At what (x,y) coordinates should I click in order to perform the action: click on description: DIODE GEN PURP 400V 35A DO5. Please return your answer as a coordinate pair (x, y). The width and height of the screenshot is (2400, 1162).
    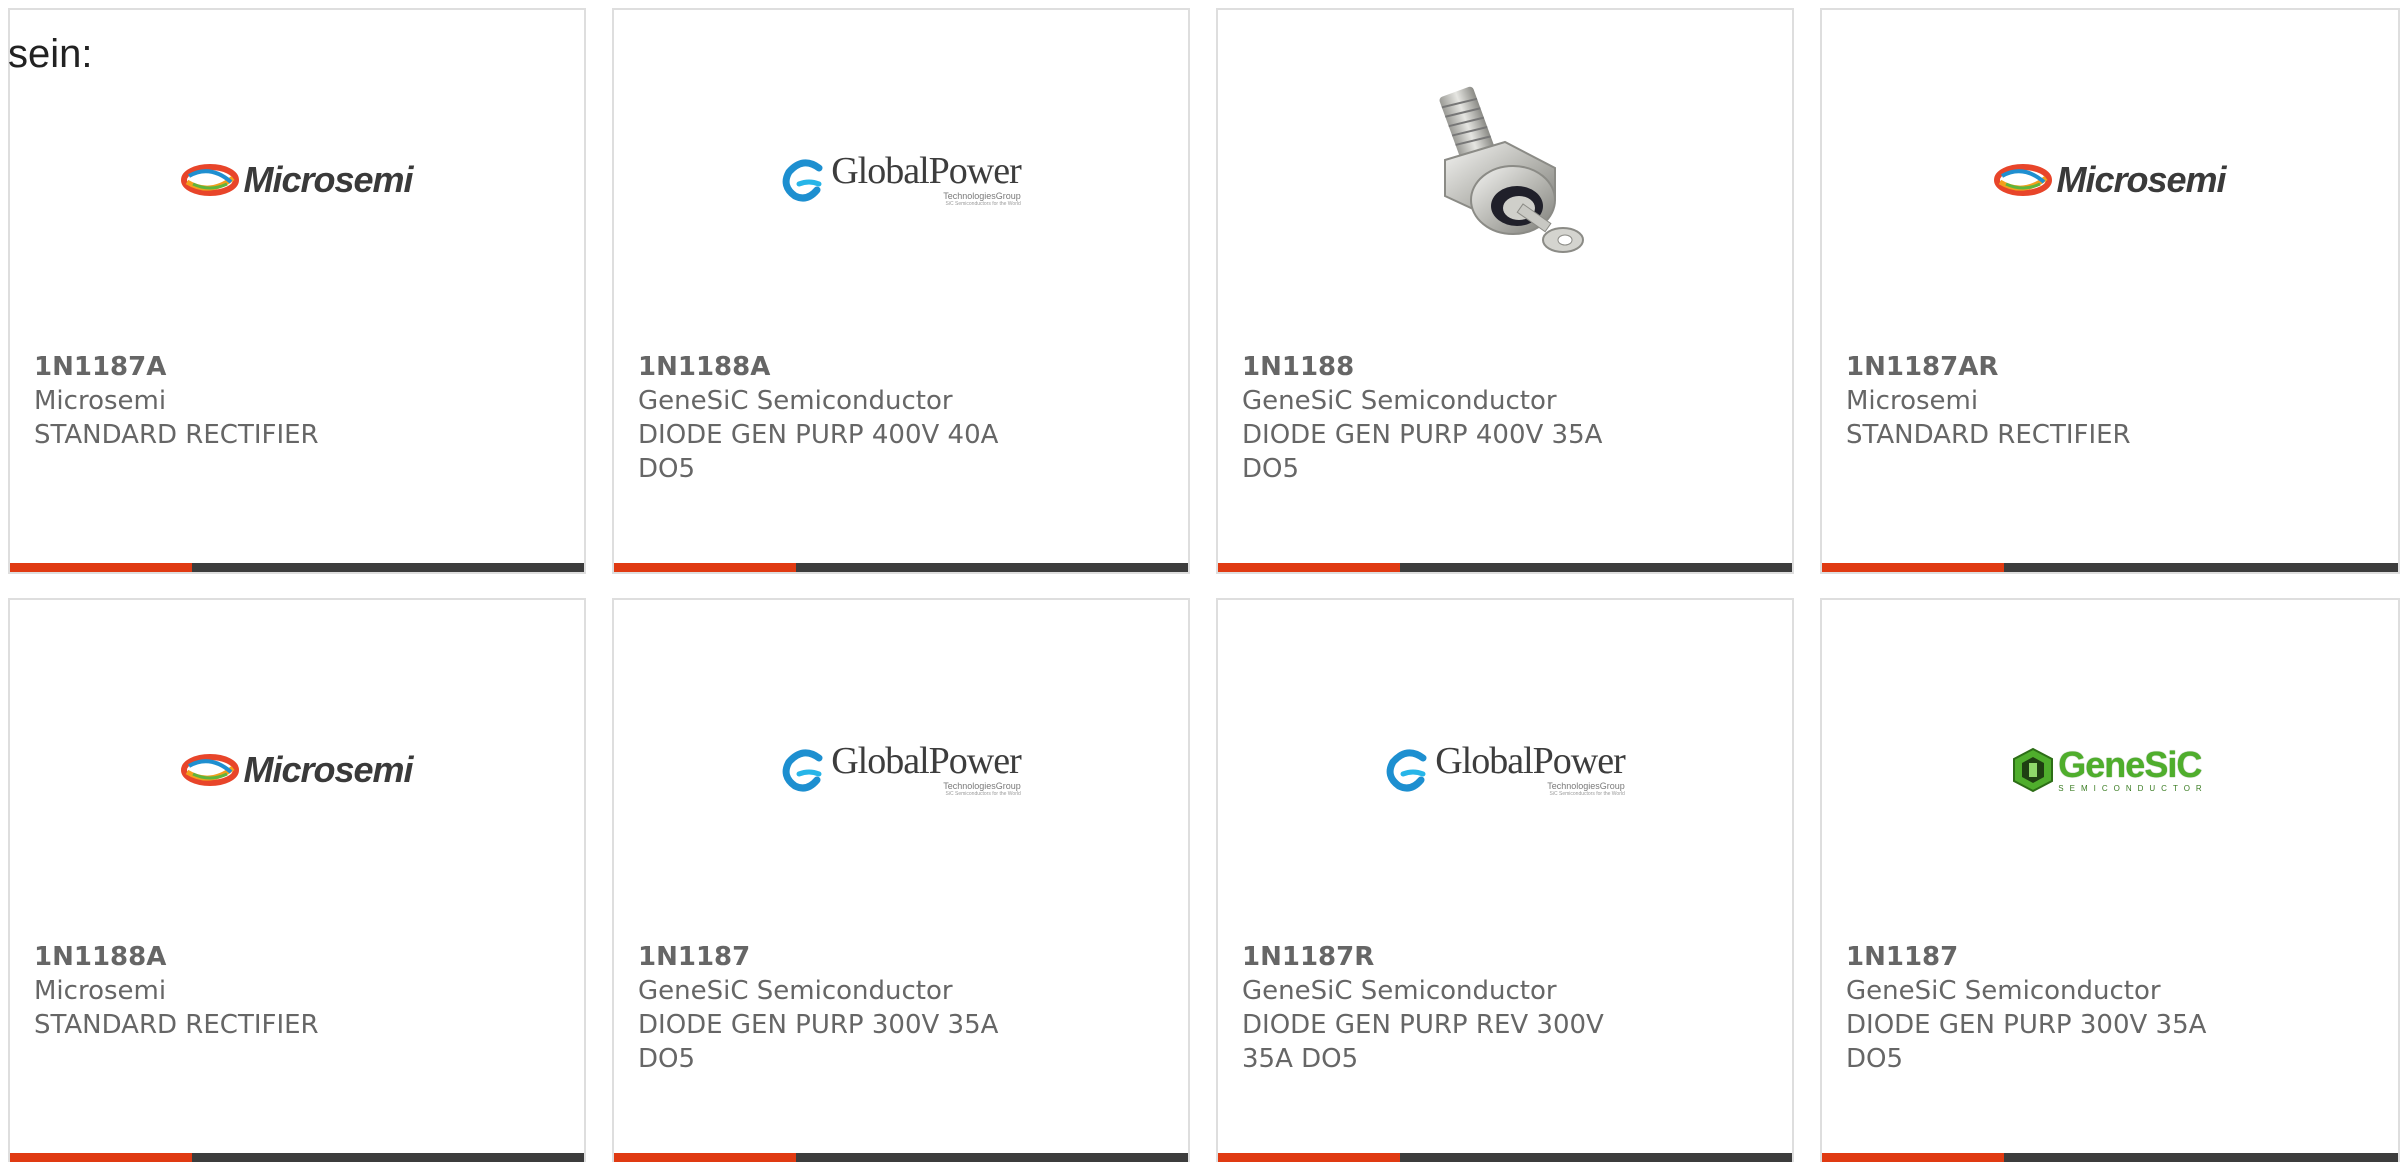
    Looking at the image, I should click on (1422, 452).